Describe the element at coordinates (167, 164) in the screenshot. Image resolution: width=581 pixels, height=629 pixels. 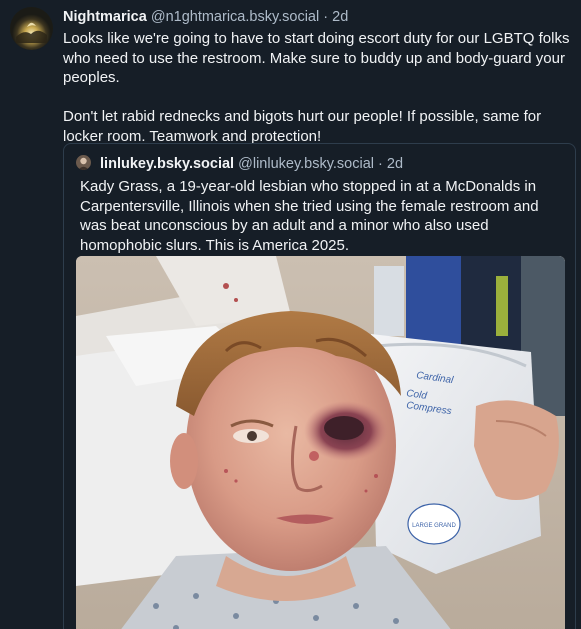
I see `quoted-author-display-name: linlukey.bsky.social` at that location.